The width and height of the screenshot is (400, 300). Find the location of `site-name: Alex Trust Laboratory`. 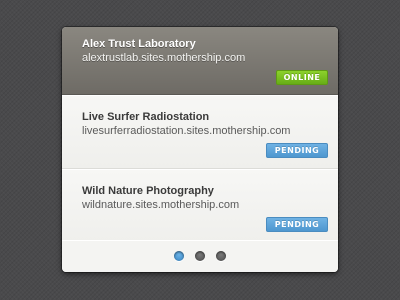

site-name: Alex Trust Laboratory is located at coordinates (139, 44).